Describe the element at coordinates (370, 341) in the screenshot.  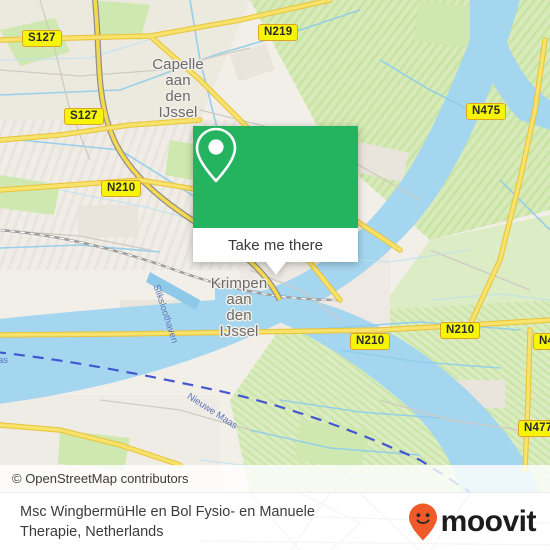
I see `road-shield-n210-b: N210` at that location.